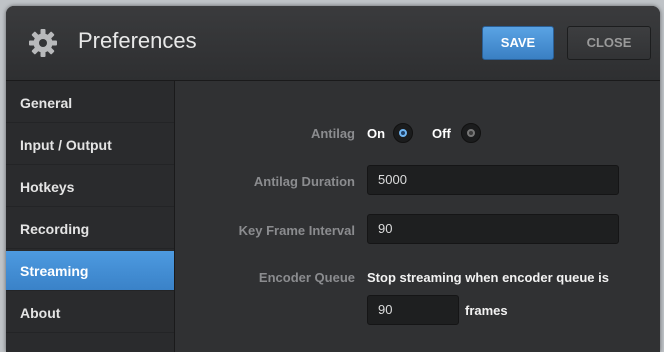  What do you see at coordinates (376, 133) in the screenshot?
I see `antilag-on-label: On` at bounding box center [376, 133].